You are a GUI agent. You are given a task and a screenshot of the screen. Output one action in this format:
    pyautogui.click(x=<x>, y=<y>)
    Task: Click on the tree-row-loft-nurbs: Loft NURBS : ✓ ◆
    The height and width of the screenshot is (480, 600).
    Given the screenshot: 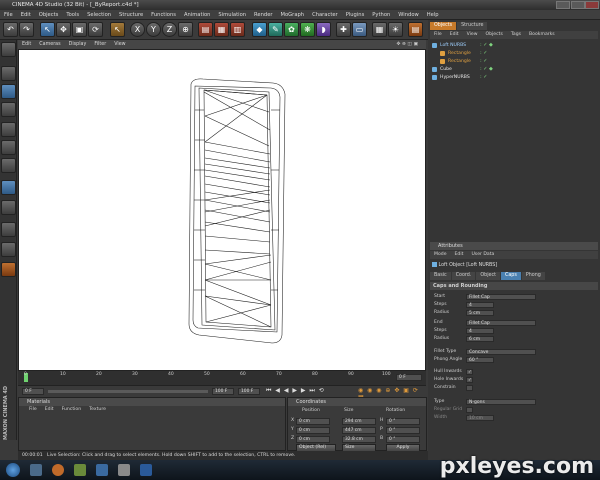 What is the action you would take?
    pyautogui.click(x=516, y=45)
    